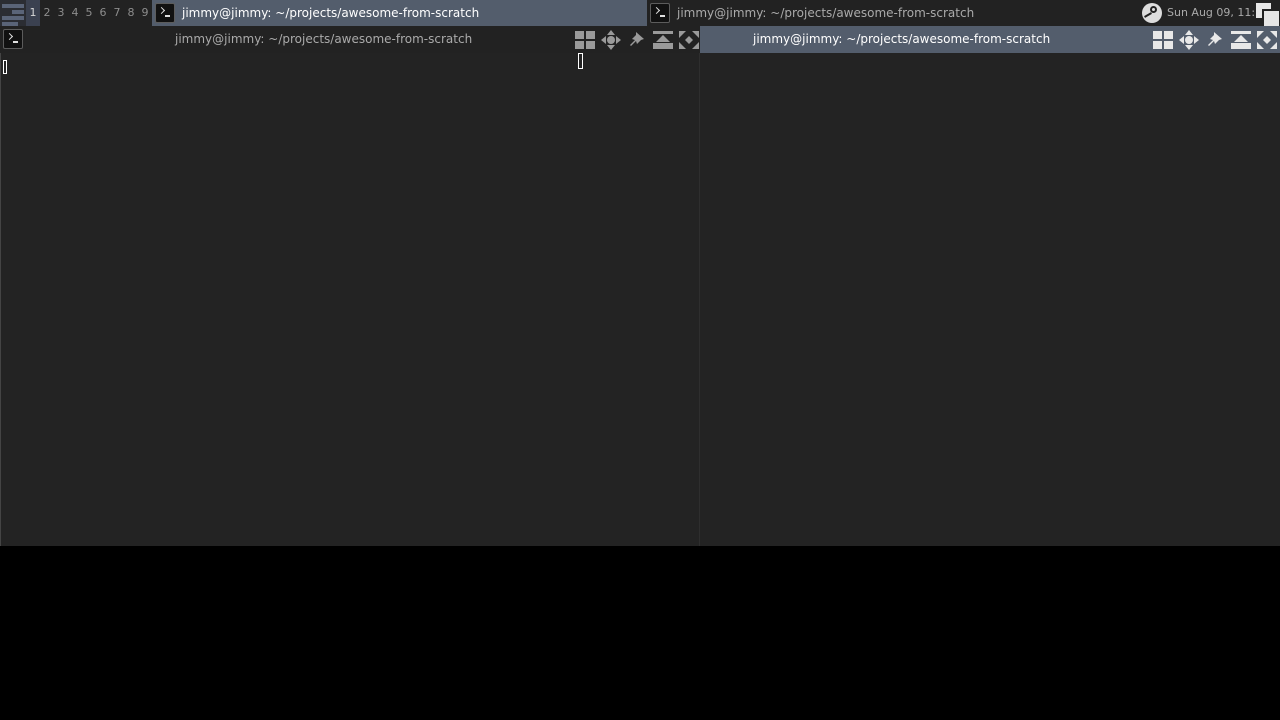  I want to click on tag-8: 8, so click(131, 13).